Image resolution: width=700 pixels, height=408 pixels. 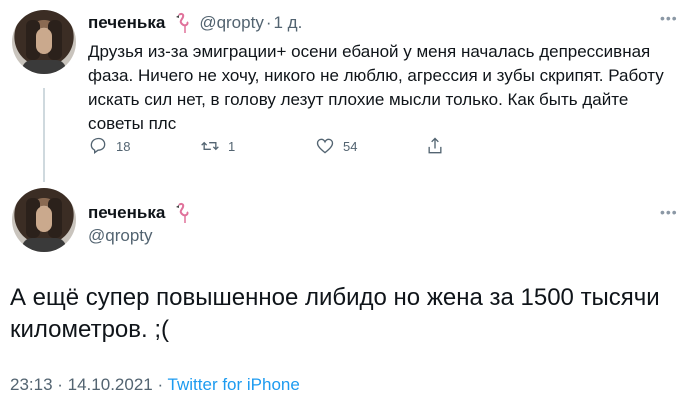 What do you see at coordinates (195, 23) in the screenshot?
I see `tweet1-header: печенька @qropty · 1 д.` at bounding box center [195, 23].